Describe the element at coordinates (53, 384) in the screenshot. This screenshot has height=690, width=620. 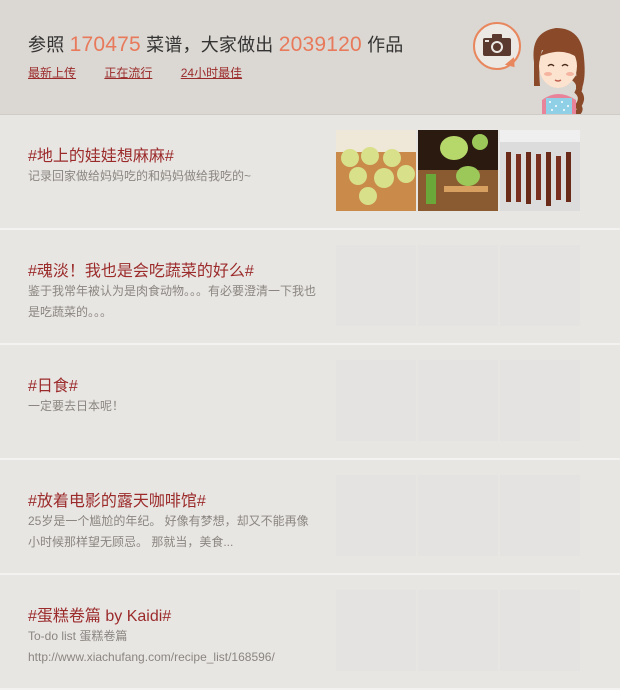
I see `list-item-title: #日食#` at that location.